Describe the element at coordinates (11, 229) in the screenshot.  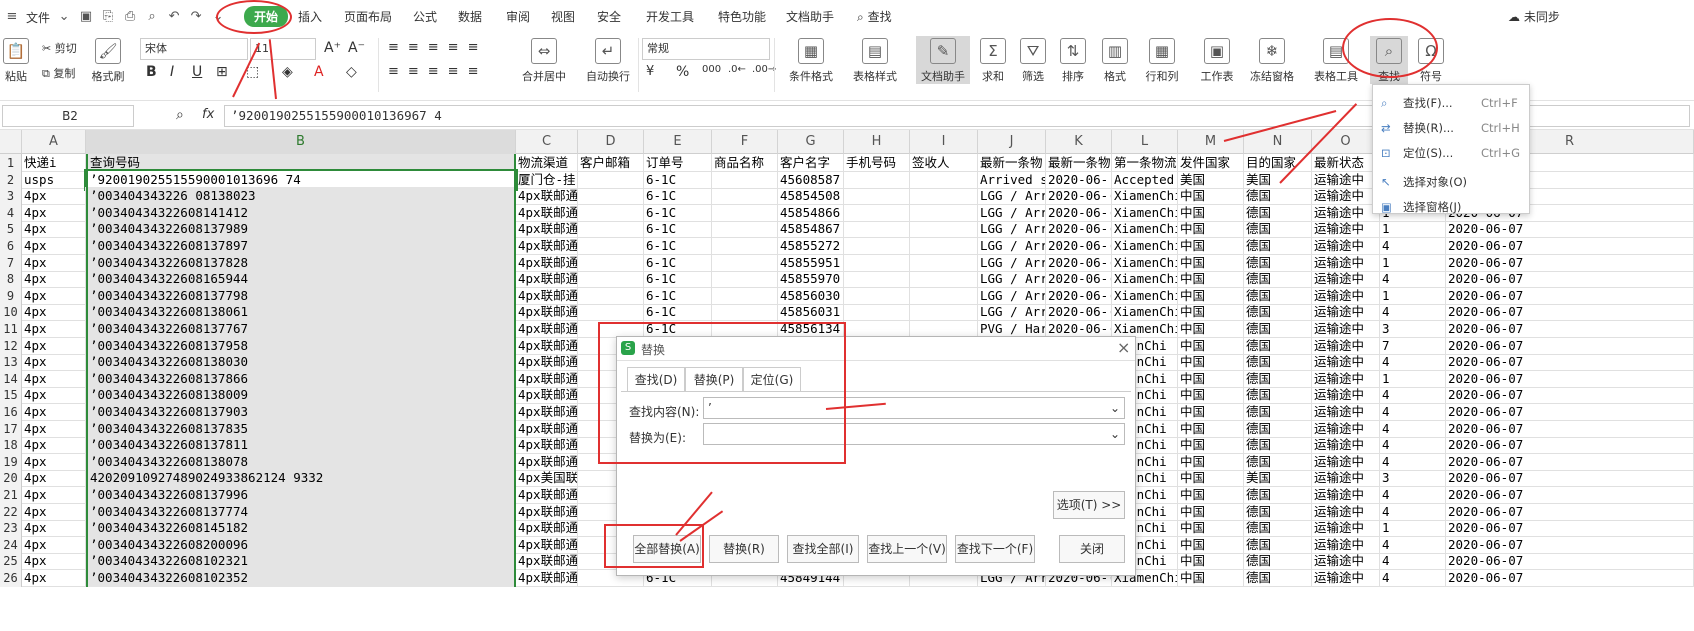
I see `row-number: 5` at that location.